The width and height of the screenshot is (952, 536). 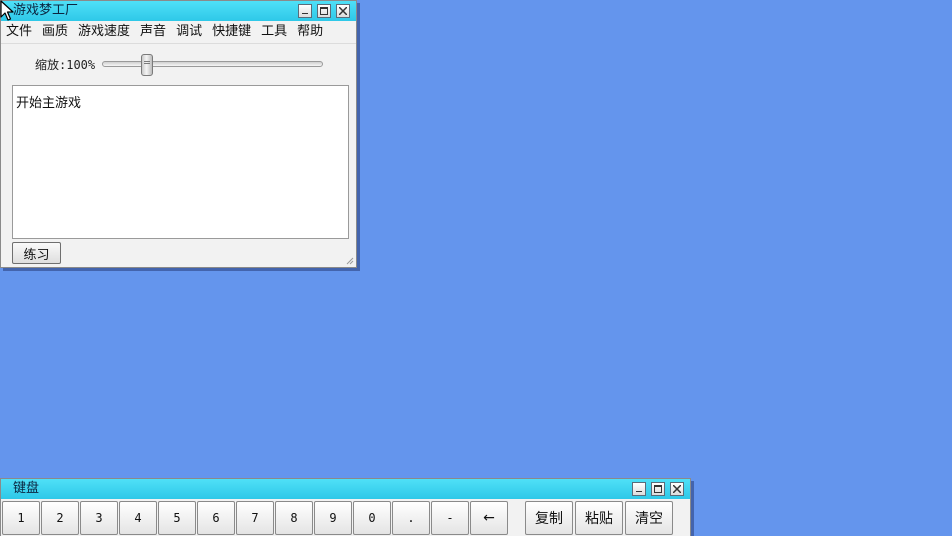 I want to click on menu-debug: 调试, so click(x=191, y=32).